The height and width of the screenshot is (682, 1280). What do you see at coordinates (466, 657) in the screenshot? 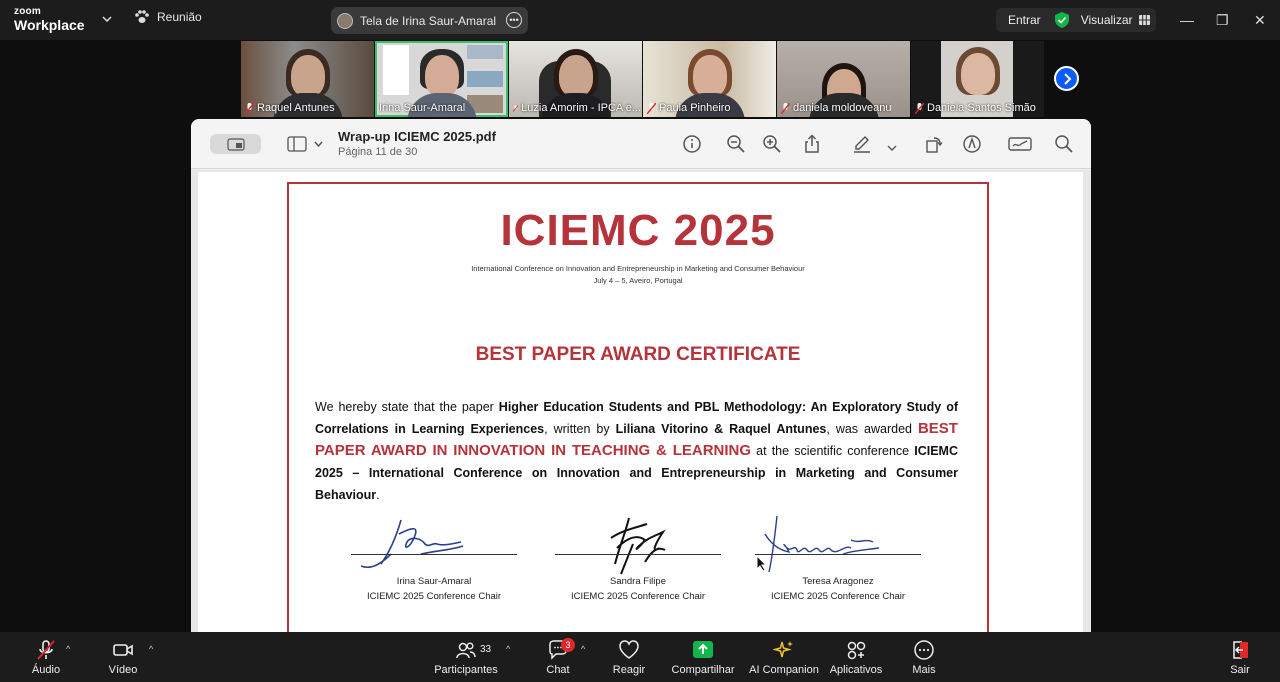
I see `participants-button: Participantes` at bounding box center [466, 657].